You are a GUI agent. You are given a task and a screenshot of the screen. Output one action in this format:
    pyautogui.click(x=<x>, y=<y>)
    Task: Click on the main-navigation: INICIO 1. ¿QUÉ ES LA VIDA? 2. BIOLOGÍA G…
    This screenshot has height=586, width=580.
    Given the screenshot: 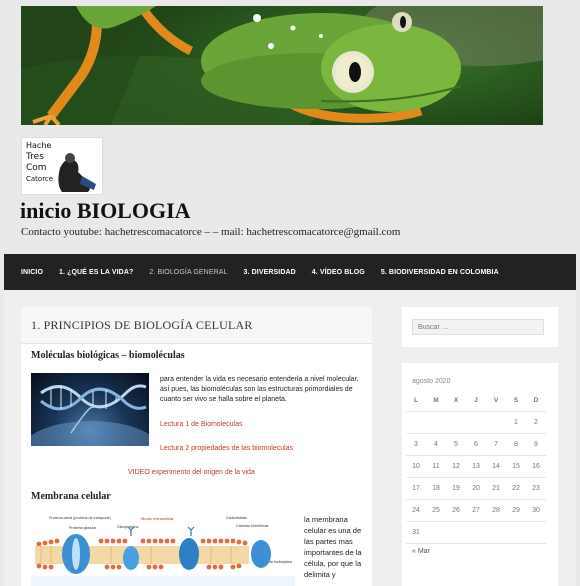 What is the action you would take?
    pyautogui.click(x=290, y=272)
    